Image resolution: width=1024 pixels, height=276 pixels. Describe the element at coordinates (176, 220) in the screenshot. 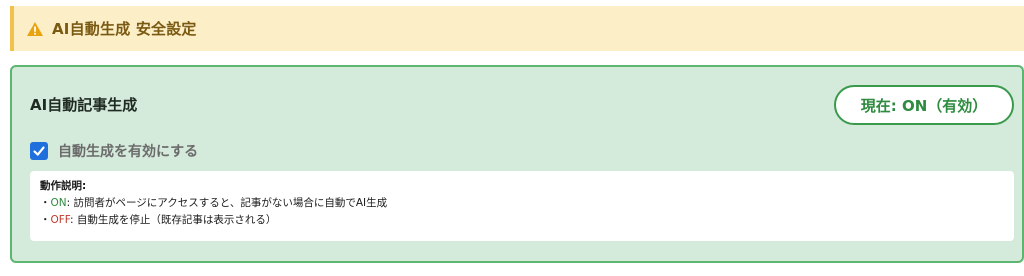

I see `off-description-text: 自動生成を停止（既存記事は表示される）` at that location.